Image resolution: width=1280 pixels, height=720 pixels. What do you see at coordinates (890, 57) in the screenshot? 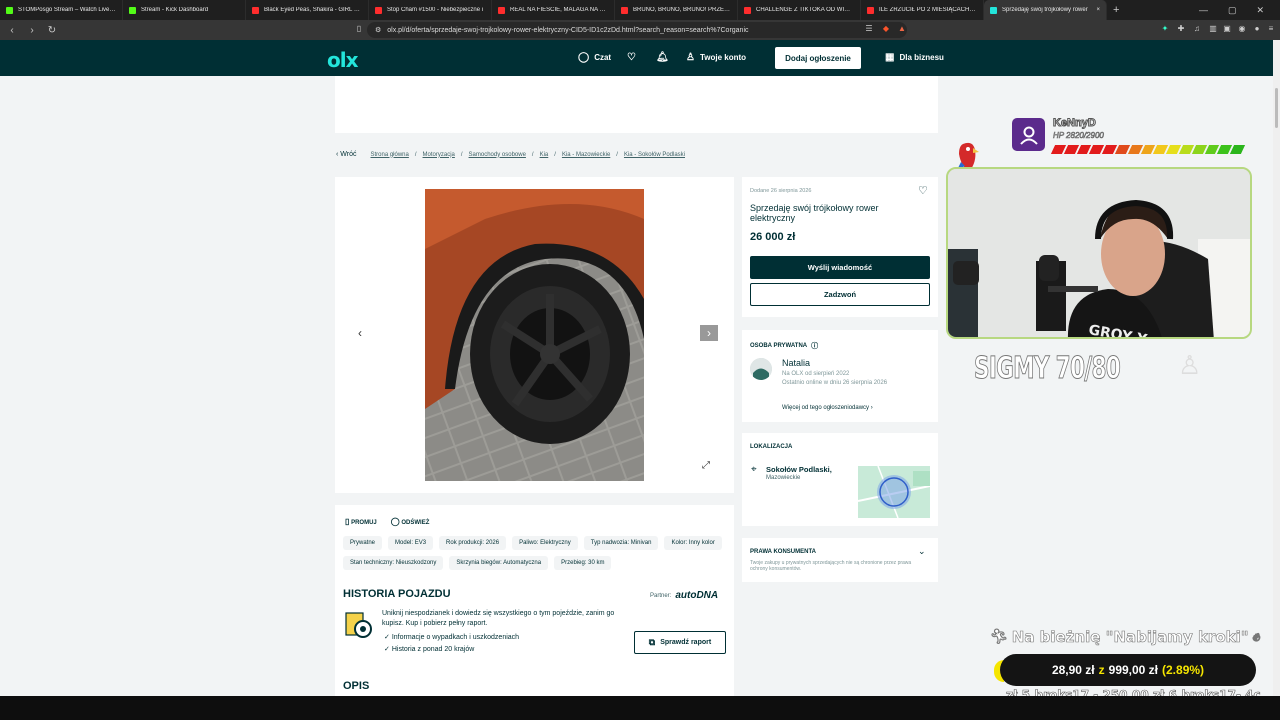
I see `business-icon: ▦` at bounding box center [890, 57].